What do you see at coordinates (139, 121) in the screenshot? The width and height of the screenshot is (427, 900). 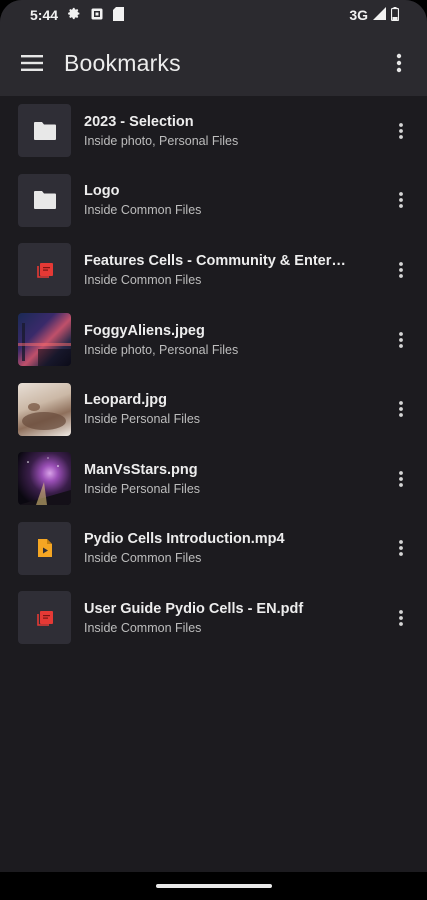 I see `bookmark-title: 2023 - Selection` at bounding box center [139, 121].